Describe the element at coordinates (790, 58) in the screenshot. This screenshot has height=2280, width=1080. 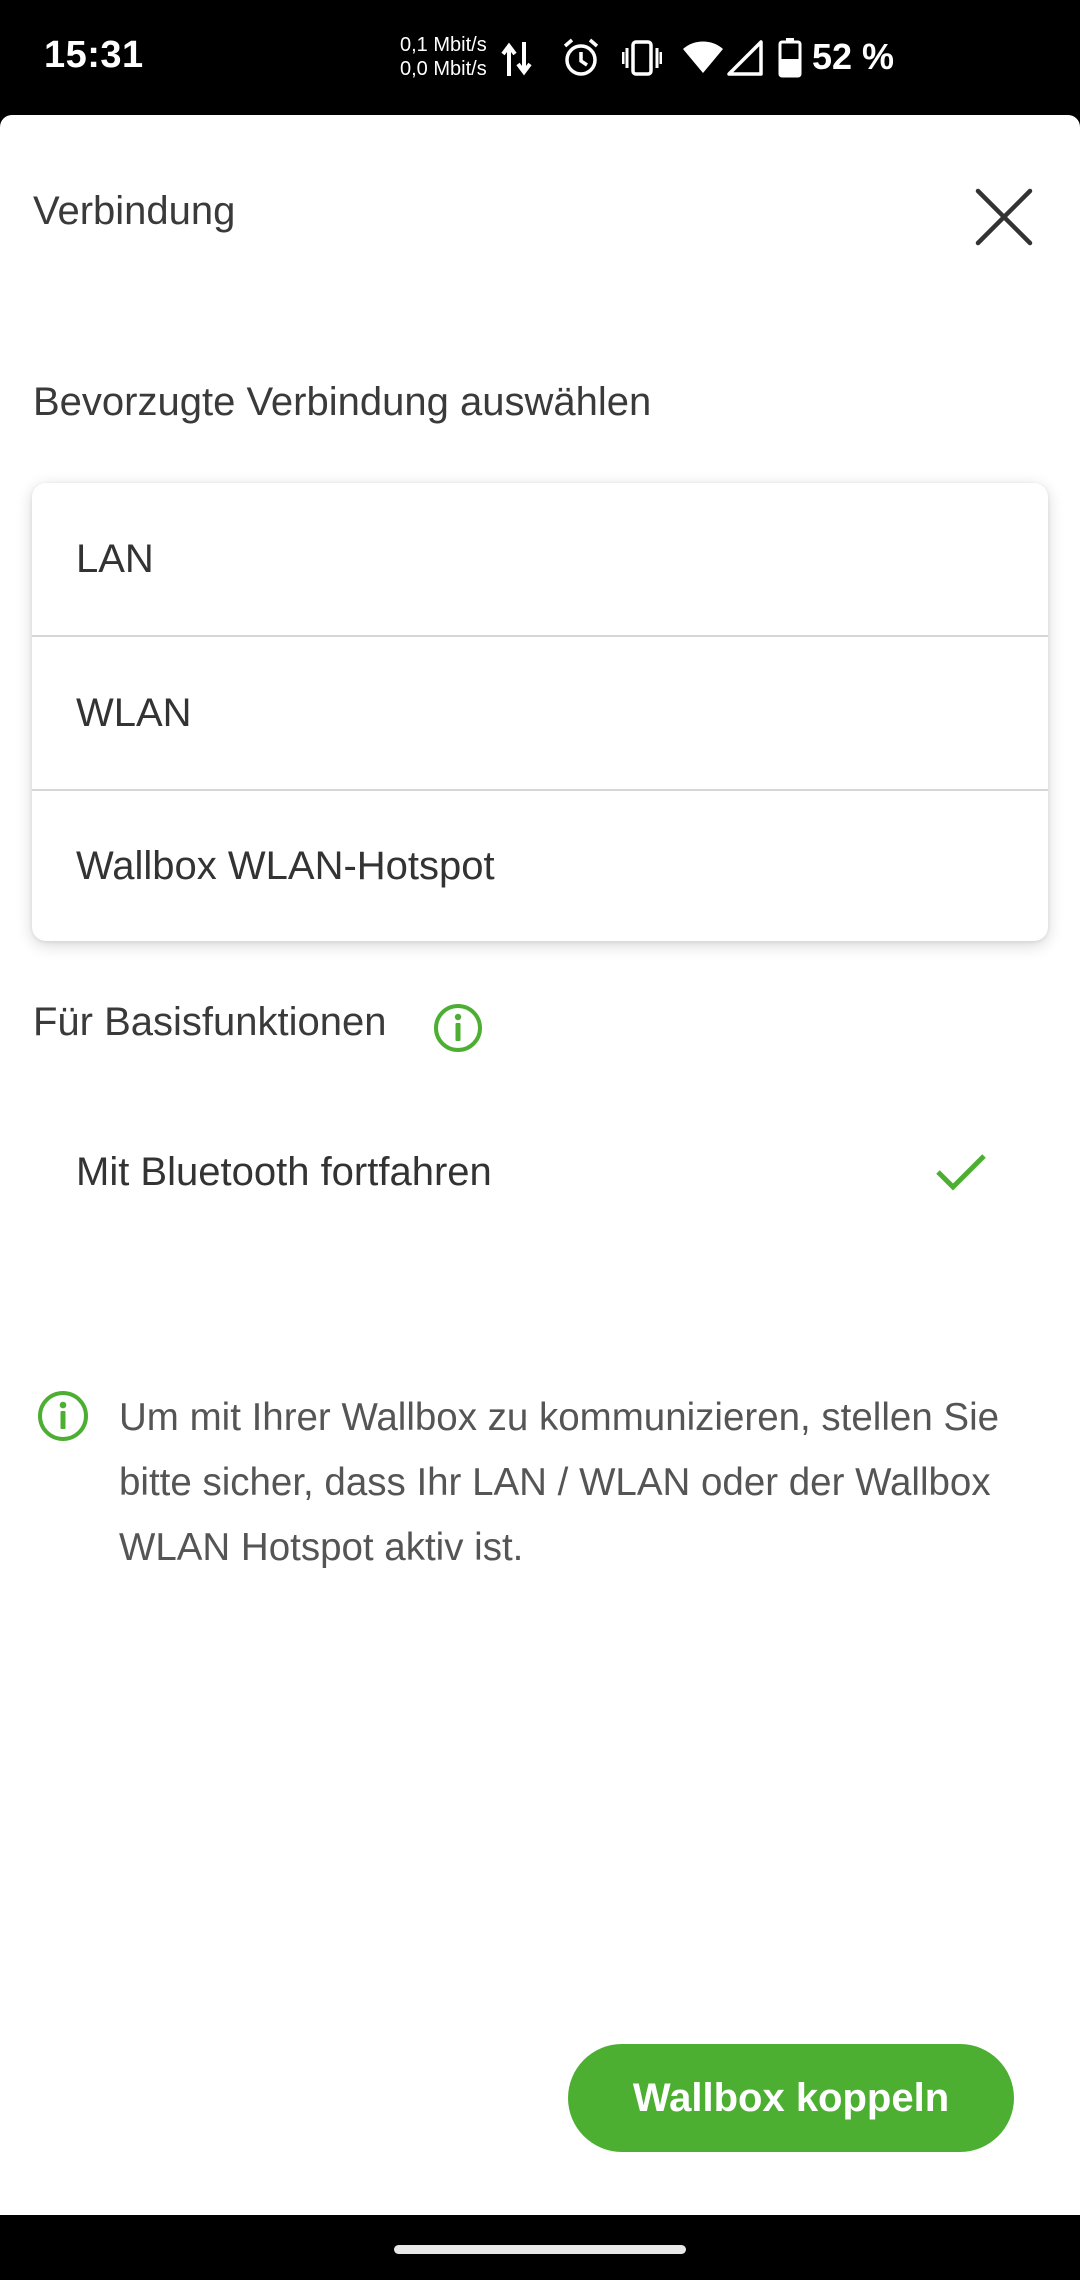
I see `battery-icon` at that location.